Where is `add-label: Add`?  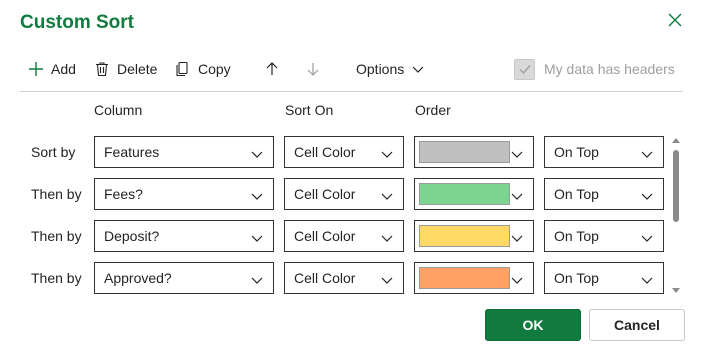
add-label: Add is located at coordinates (63, 69).